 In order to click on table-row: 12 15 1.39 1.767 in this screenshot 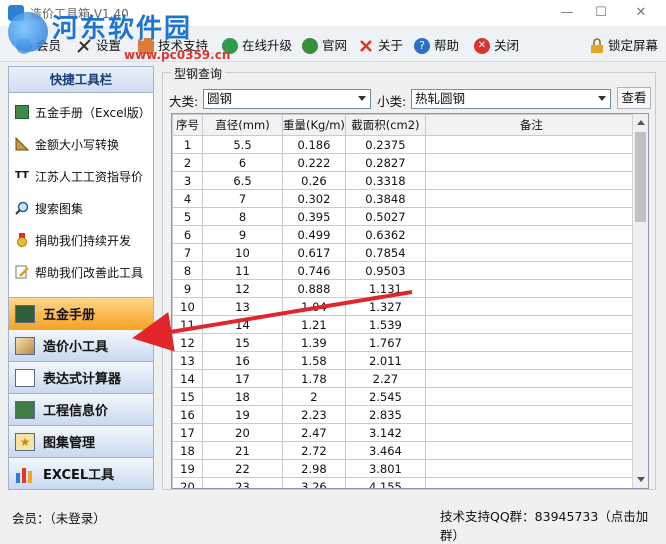, I will do `click(405, 342)`.